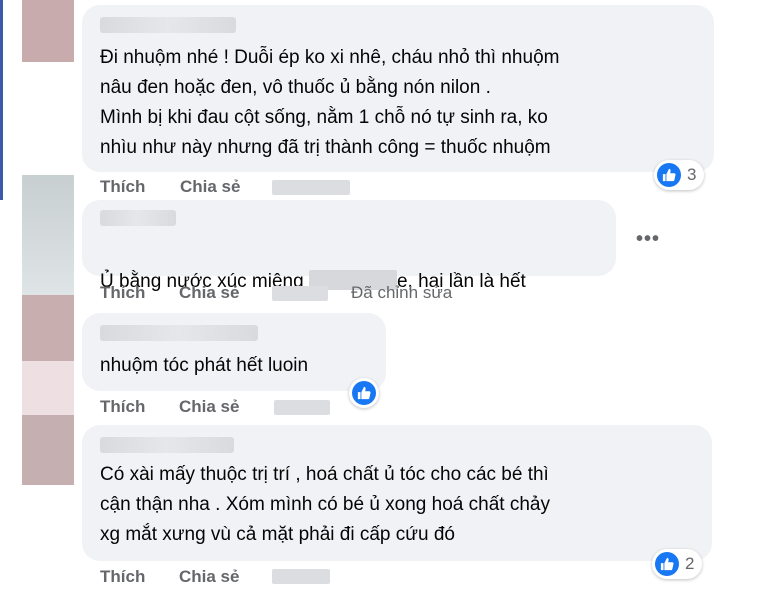  Describe the element at coordinates (692, 174) in the screenshot. I see `reaction-count: 3` at that location.